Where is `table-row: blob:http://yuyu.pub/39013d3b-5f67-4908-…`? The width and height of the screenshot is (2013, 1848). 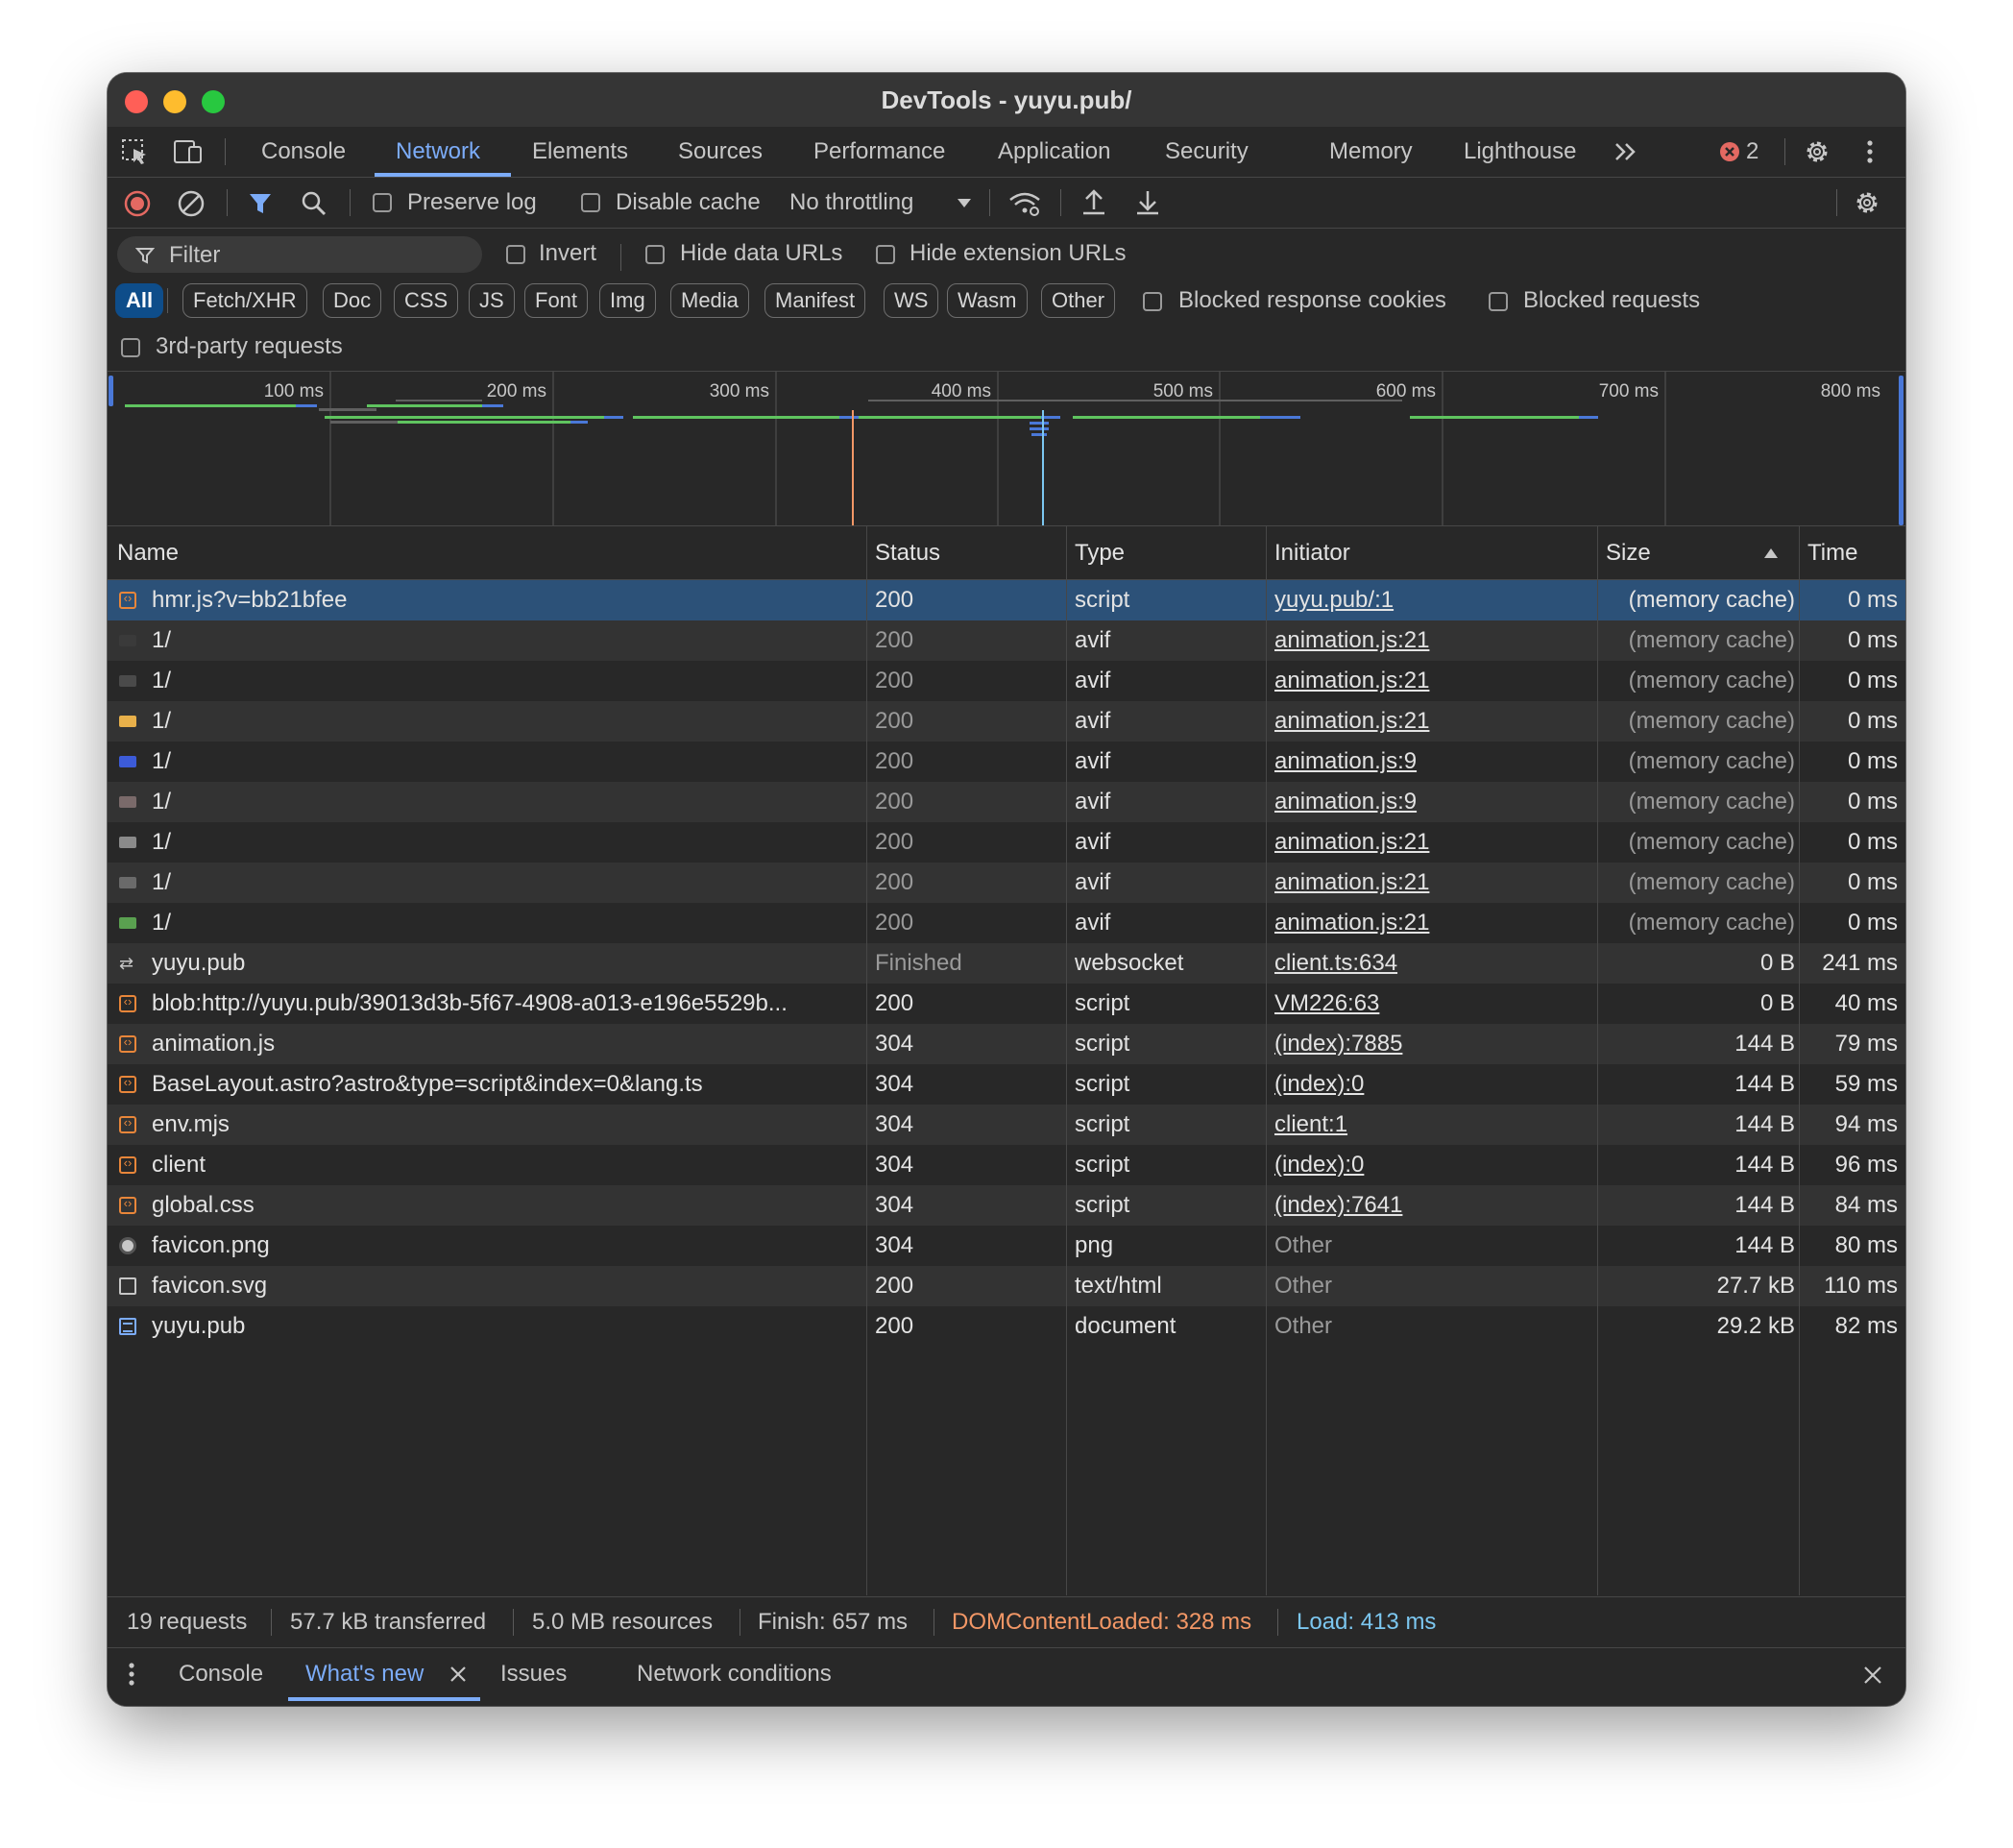 table-row: blob:http://yuyu.pub/39013d3b-5f67-4908-… is located at coordinates (1006, 1004).